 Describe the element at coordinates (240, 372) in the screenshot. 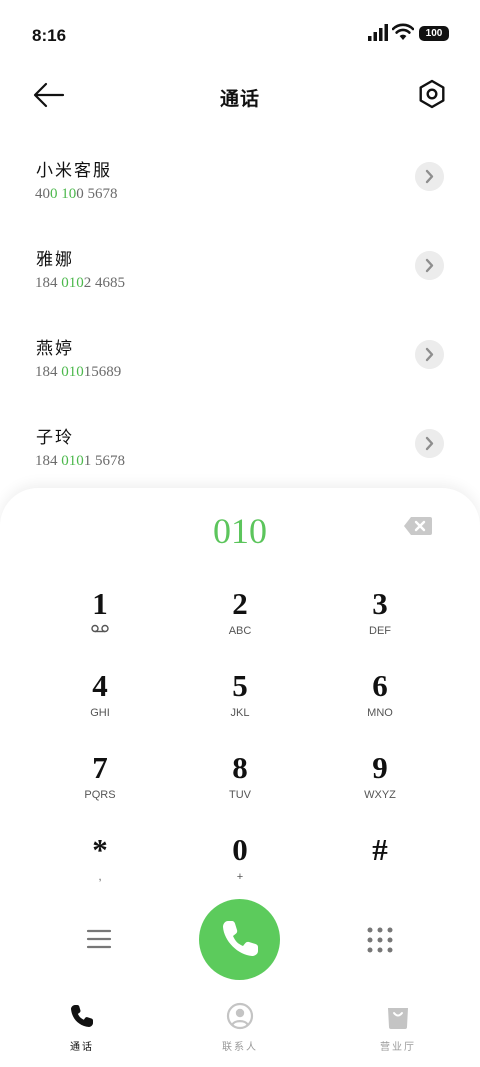

I see `list-item: 燕婷 184 01015689` at that location.